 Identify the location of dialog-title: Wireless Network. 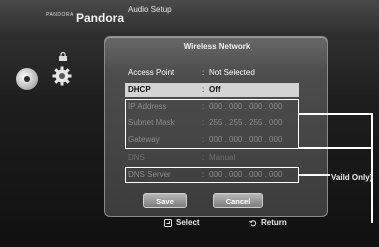
(217, 46).